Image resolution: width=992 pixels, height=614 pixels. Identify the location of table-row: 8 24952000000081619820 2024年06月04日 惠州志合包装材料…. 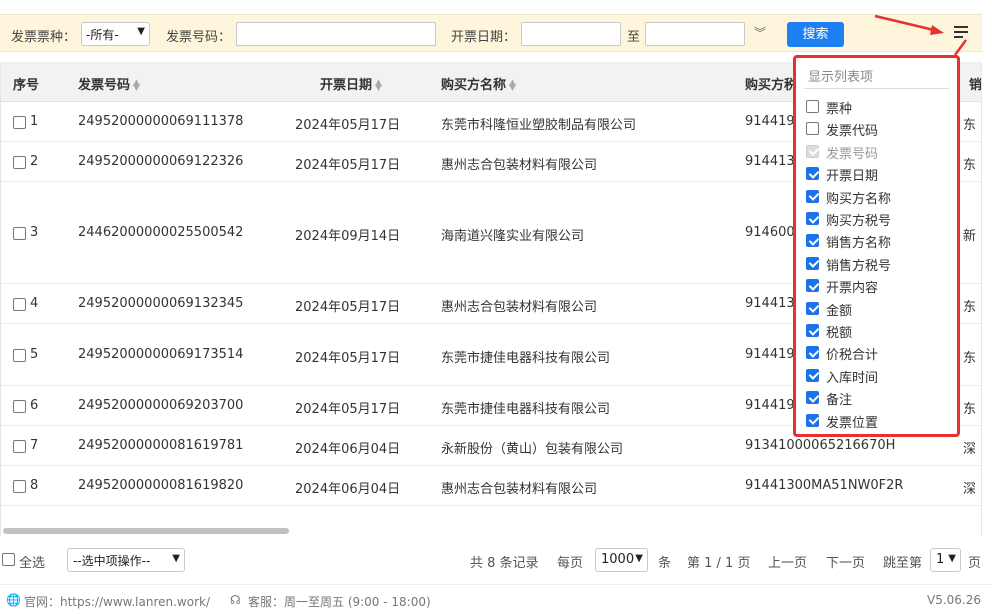
(491, 486).